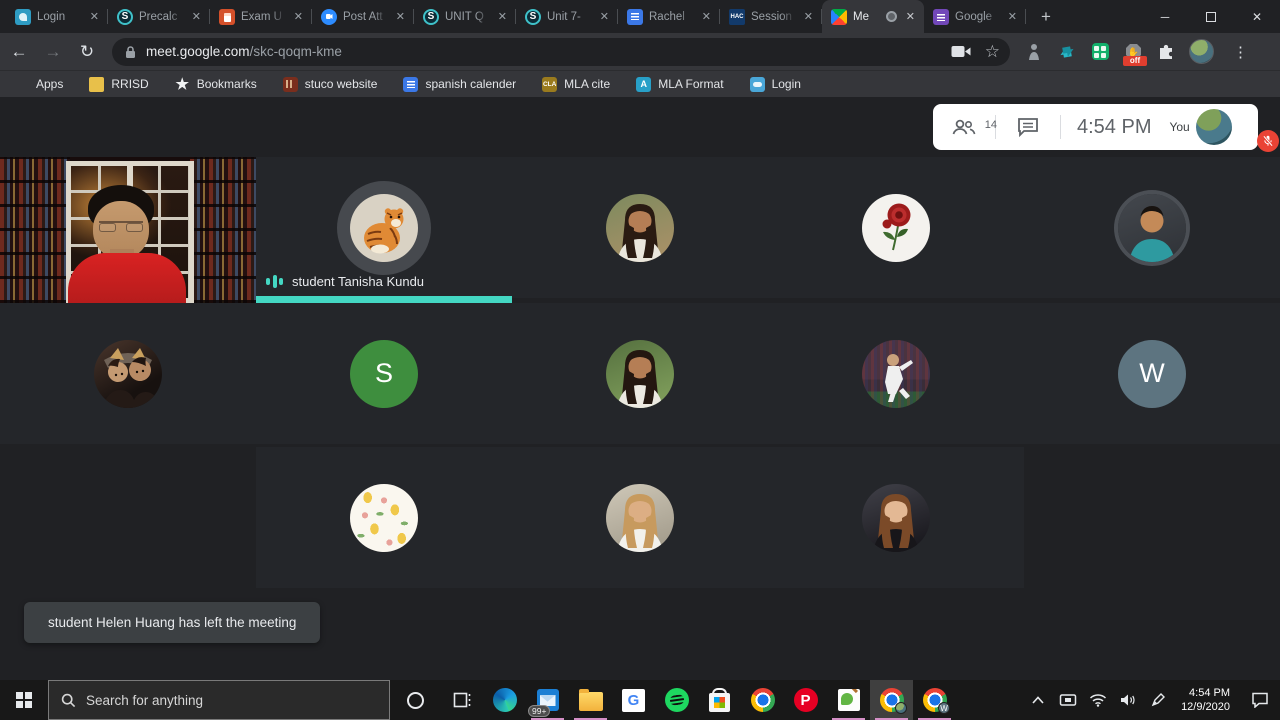  What do you see at coordinates (1038, 700) in the screenshot?
I see `tray-chevron-icon` at bounding box center [1038, 700].